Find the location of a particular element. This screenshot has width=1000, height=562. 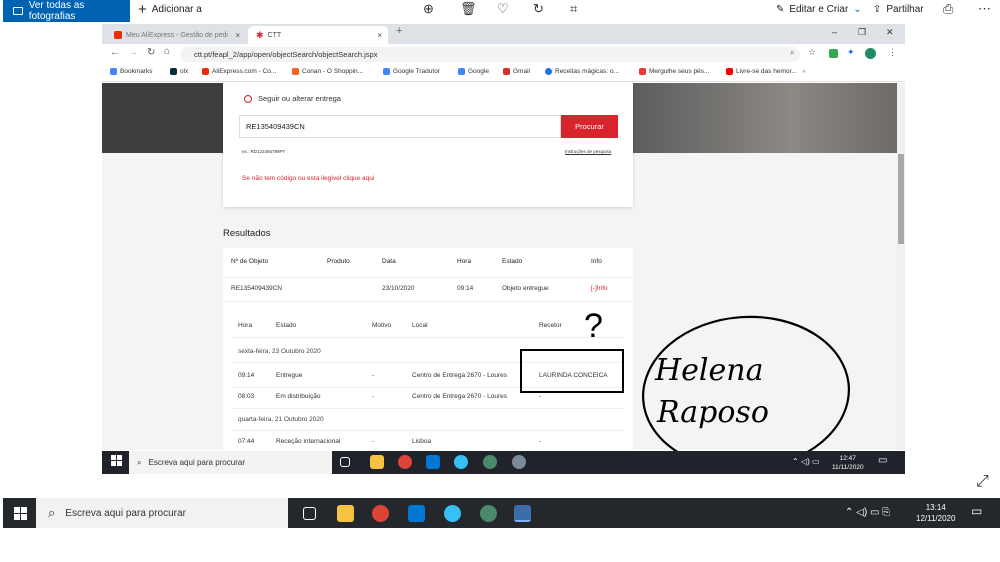

inner-clock: 12:47 11/11/2020 is located at coordinates (848, 463).